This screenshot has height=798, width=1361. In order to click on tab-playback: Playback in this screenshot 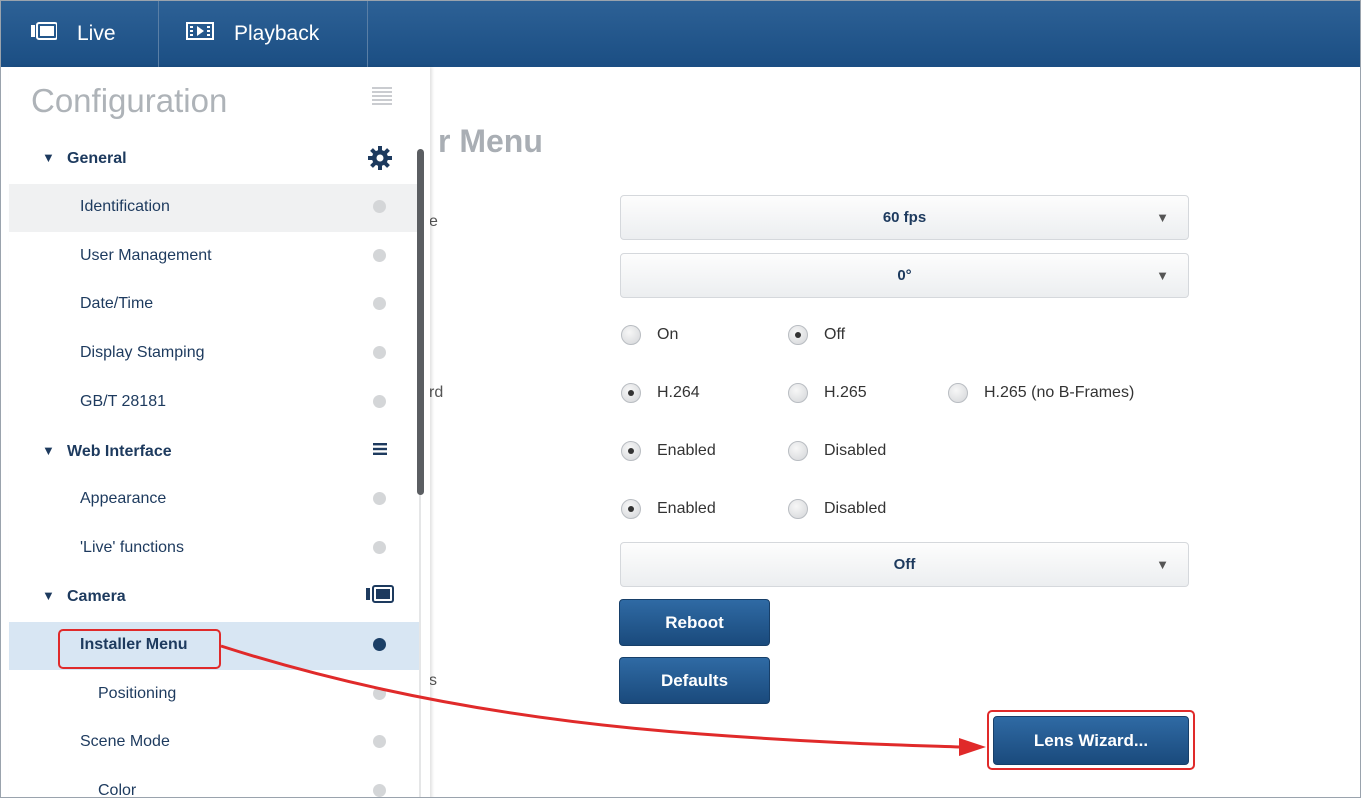, I will do `click(263, 34)`.